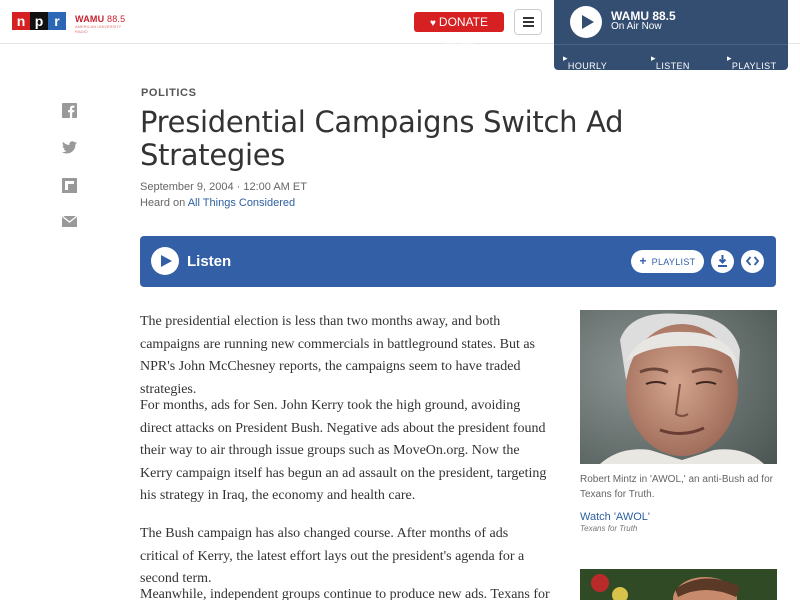  What do you see at coordinates (69, 185) in the screenshot?
I see `flipboard-icon` at bounding box center [69, 185].